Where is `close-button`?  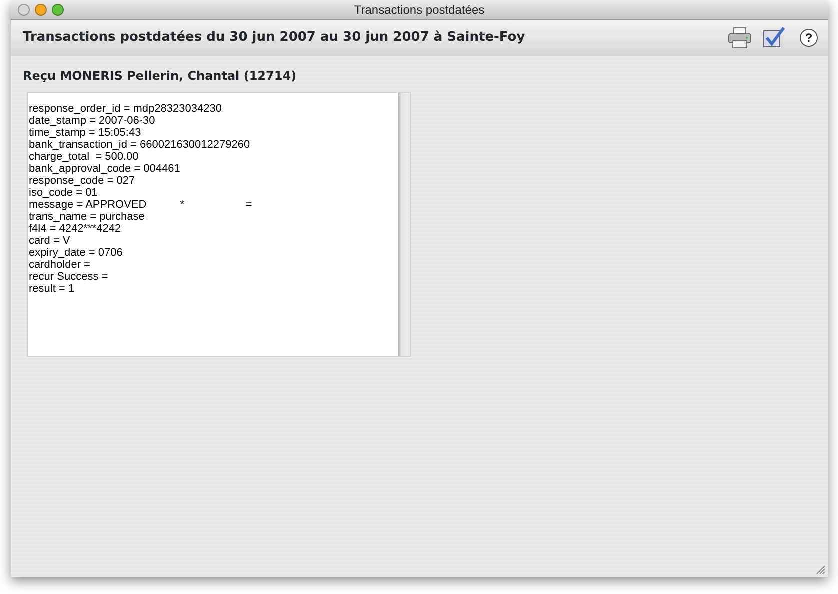 close-button is located at coordinates (24, 10).